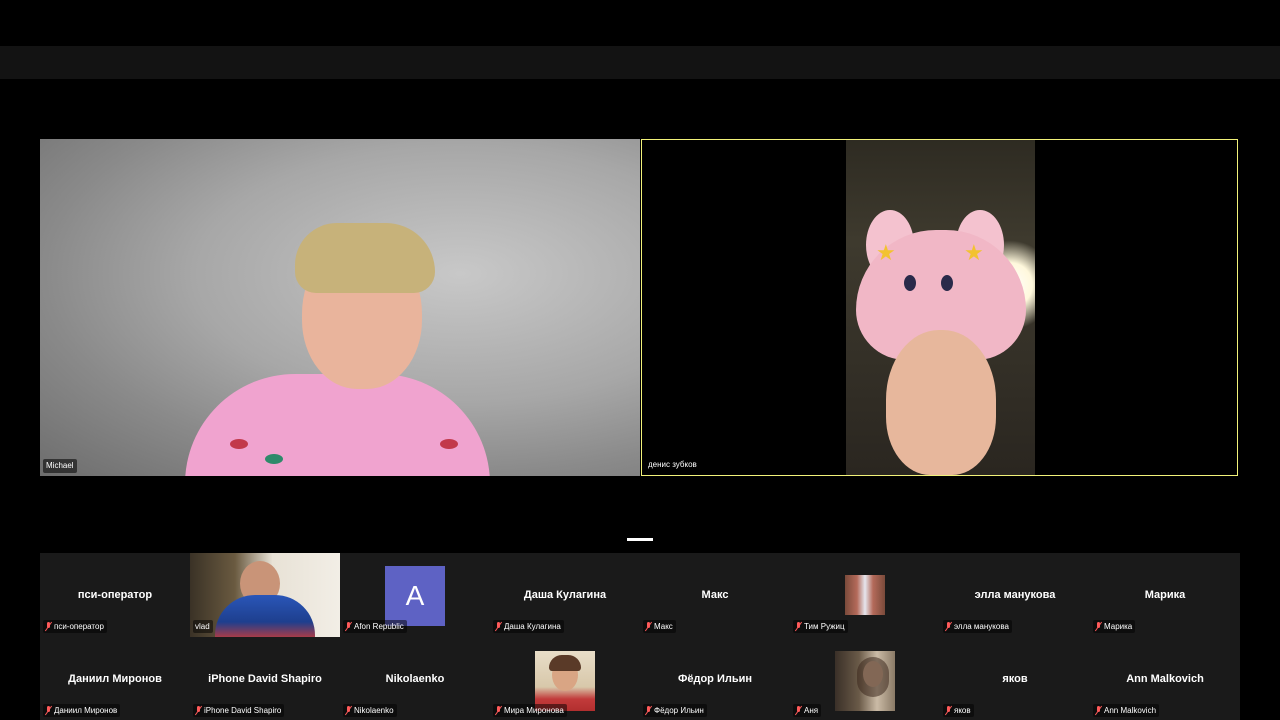 Image resolution: width=1280 pixels, height=720 pixels. Describe the element at coordinates (528, 626) in the screenshot. I see `participant-label: Даша Кулагина` at that location.